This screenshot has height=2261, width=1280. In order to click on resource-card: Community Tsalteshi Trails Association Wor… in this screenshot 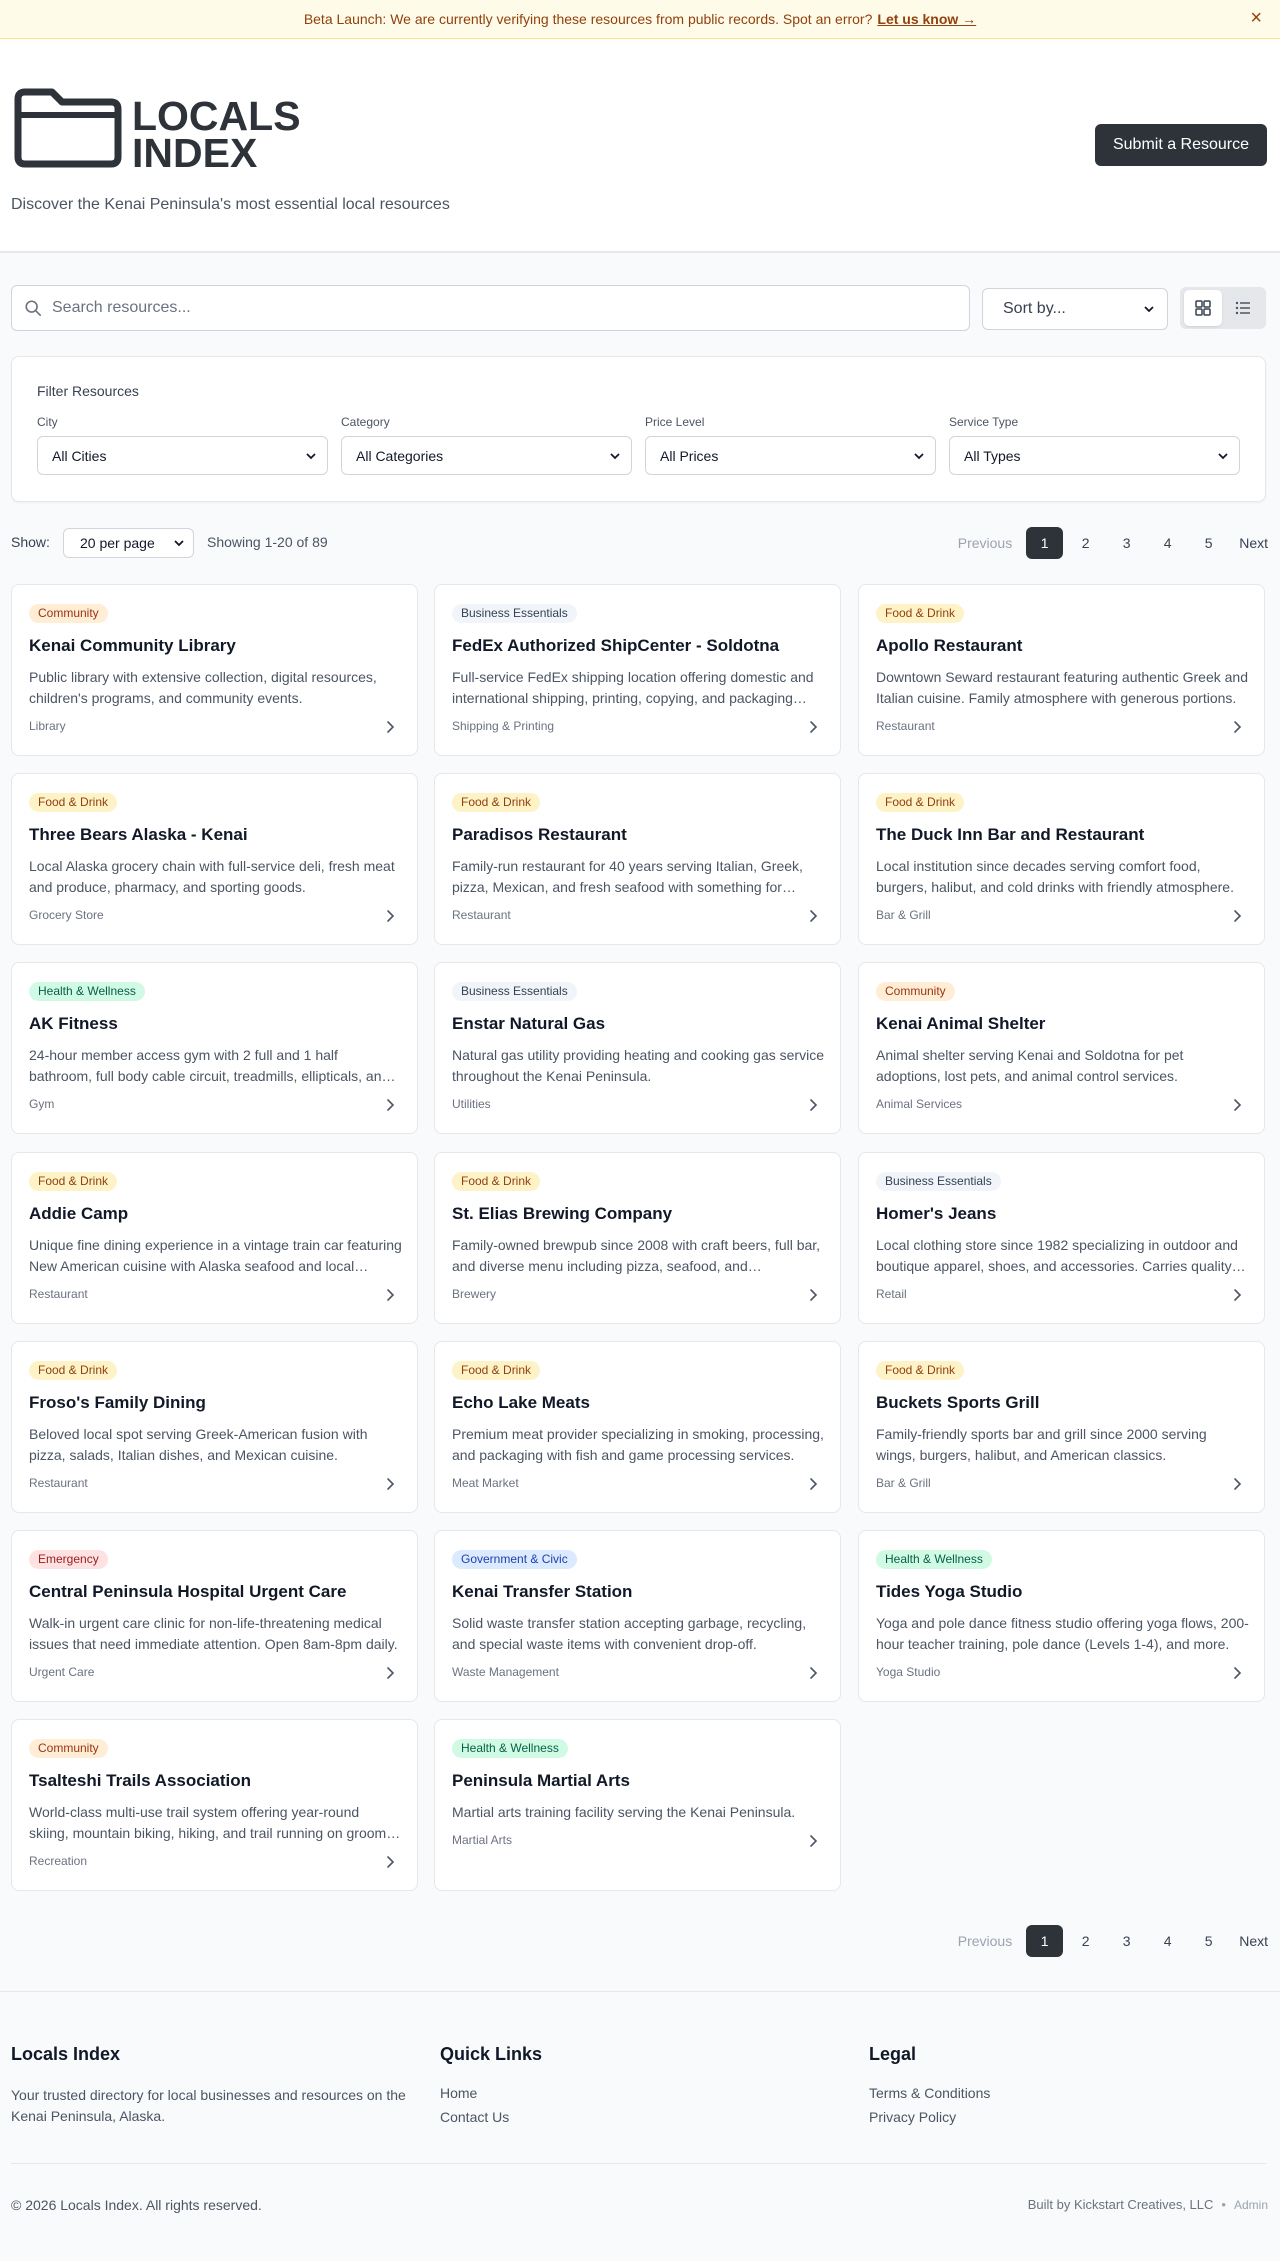, I will do `click(214, 1805)`.